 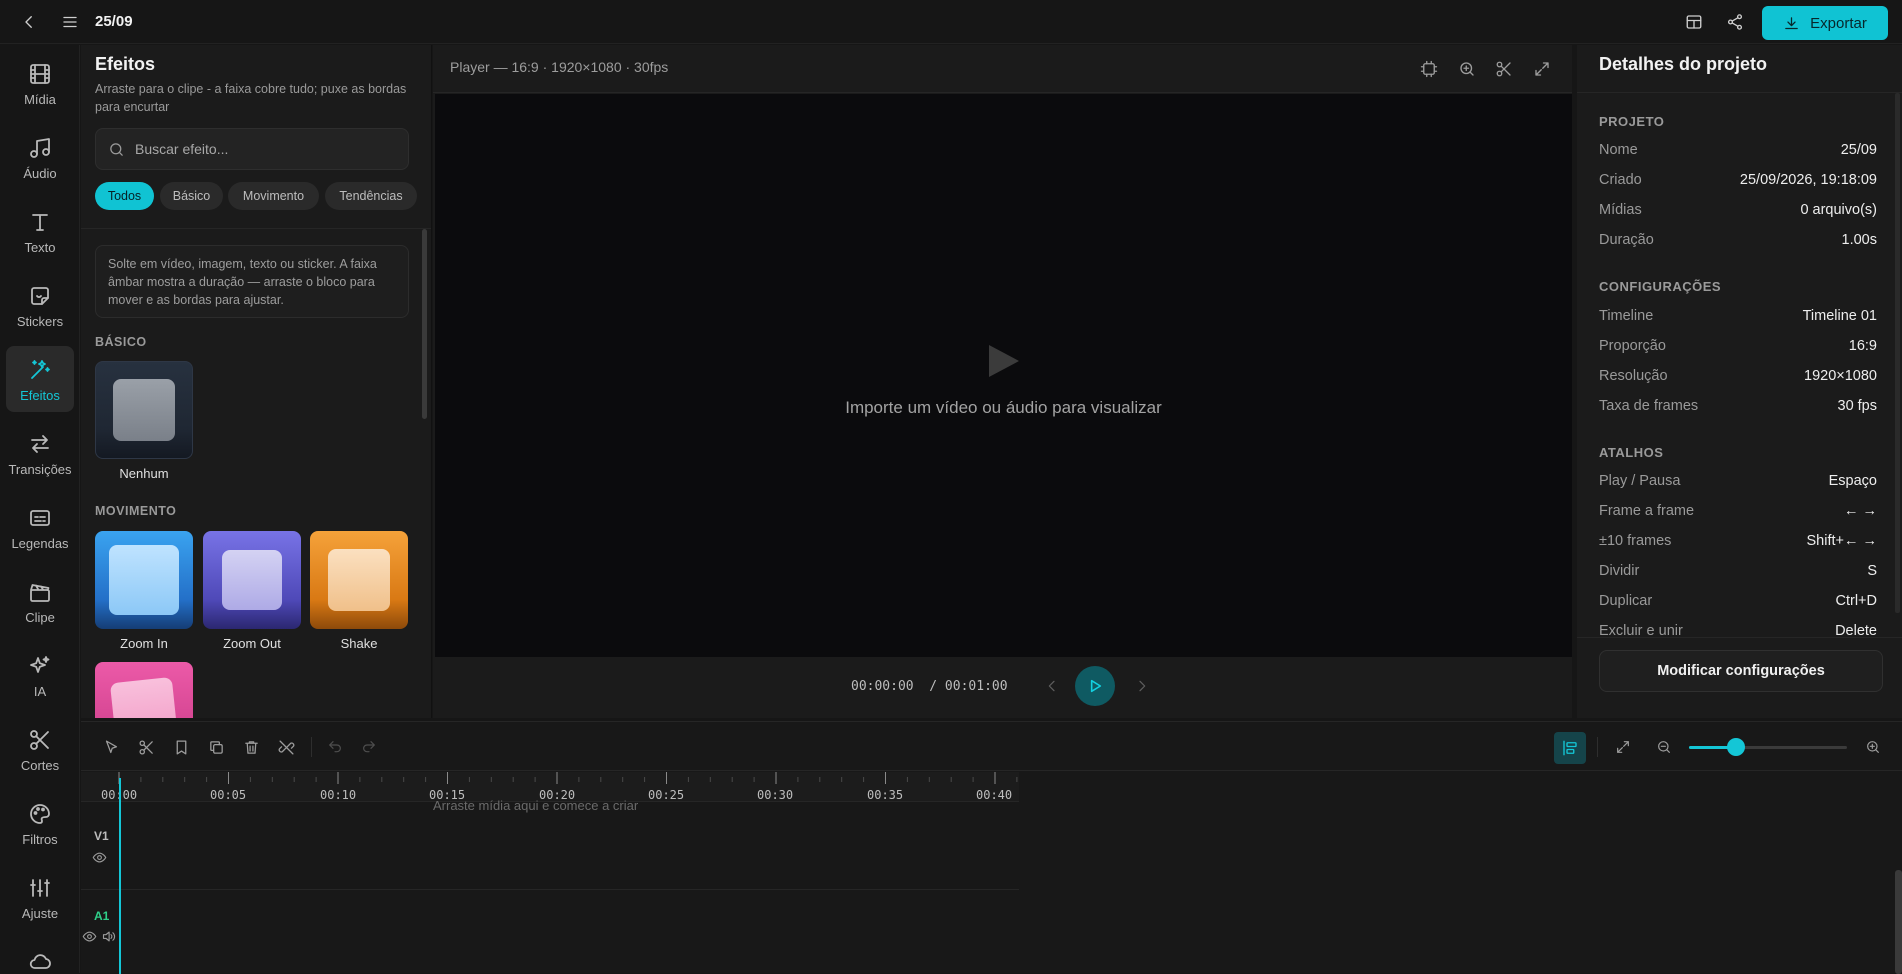 I want to click on snap-toggle, so click(x=1570, y=748).